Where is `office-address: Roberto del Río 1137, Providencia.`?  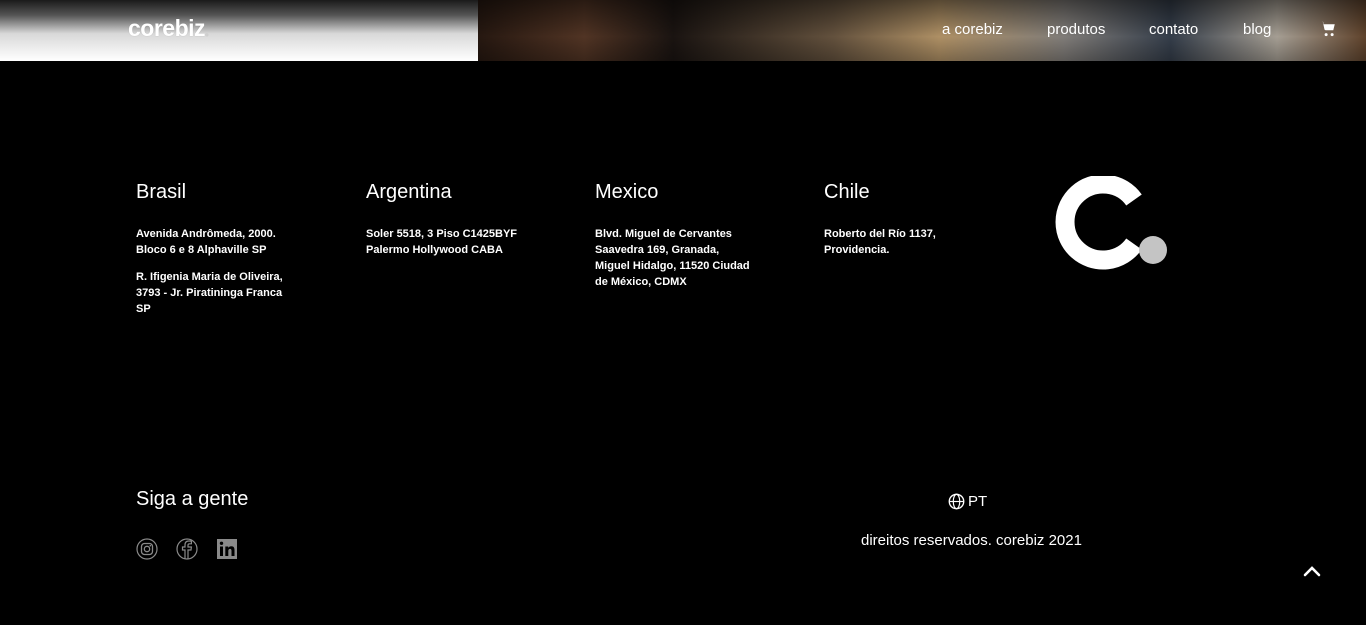 office-address: Roberto del Río 1137, Providencia. is located at coordinates (880, 242).